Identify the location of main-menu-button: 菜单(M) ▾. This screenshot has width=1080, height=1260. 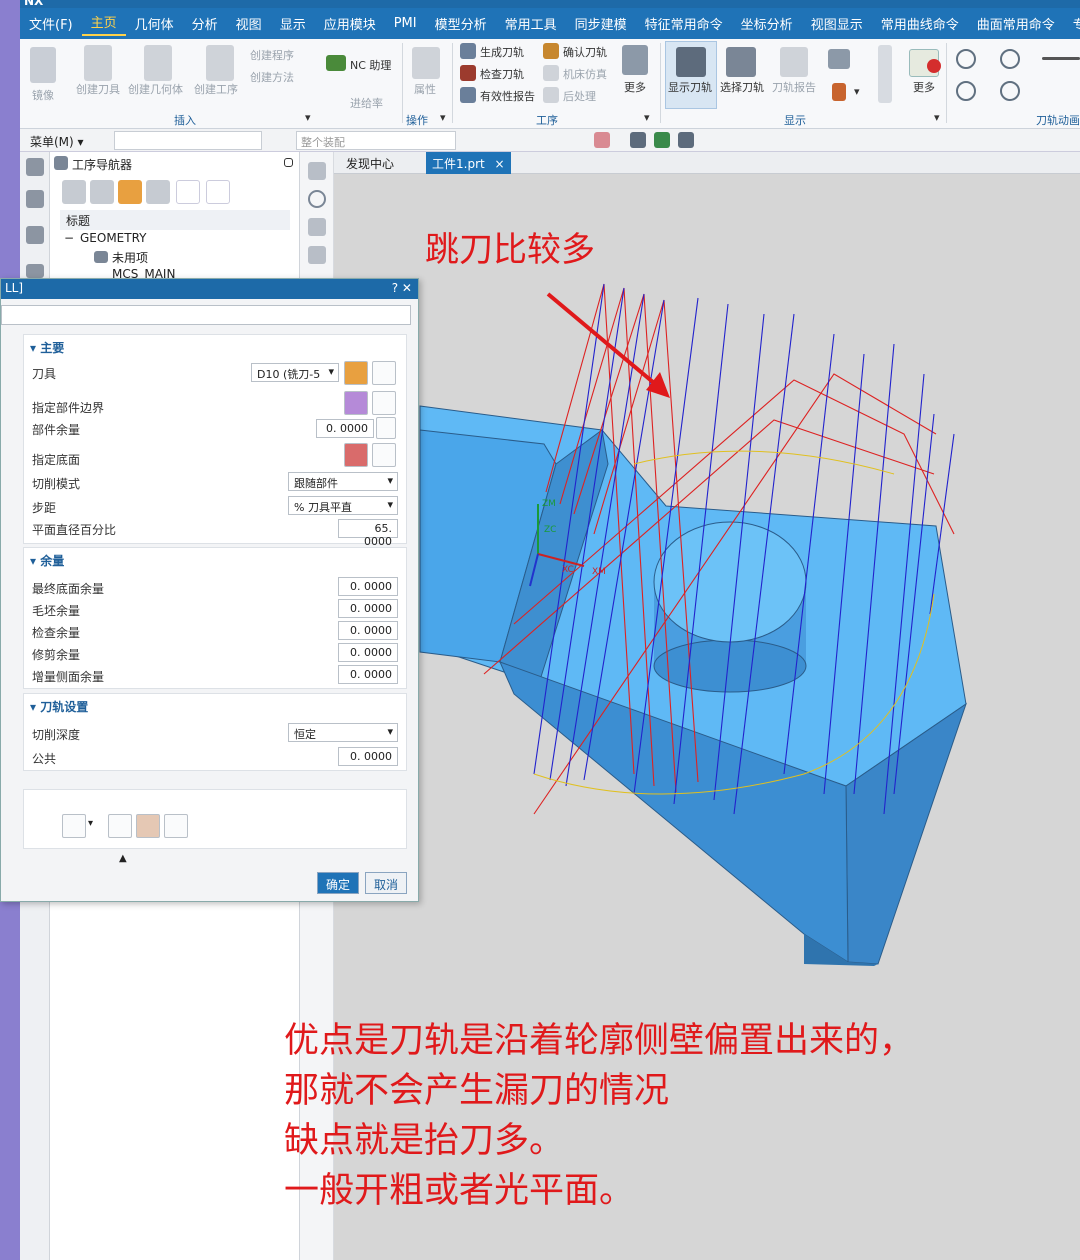
(57, 141).